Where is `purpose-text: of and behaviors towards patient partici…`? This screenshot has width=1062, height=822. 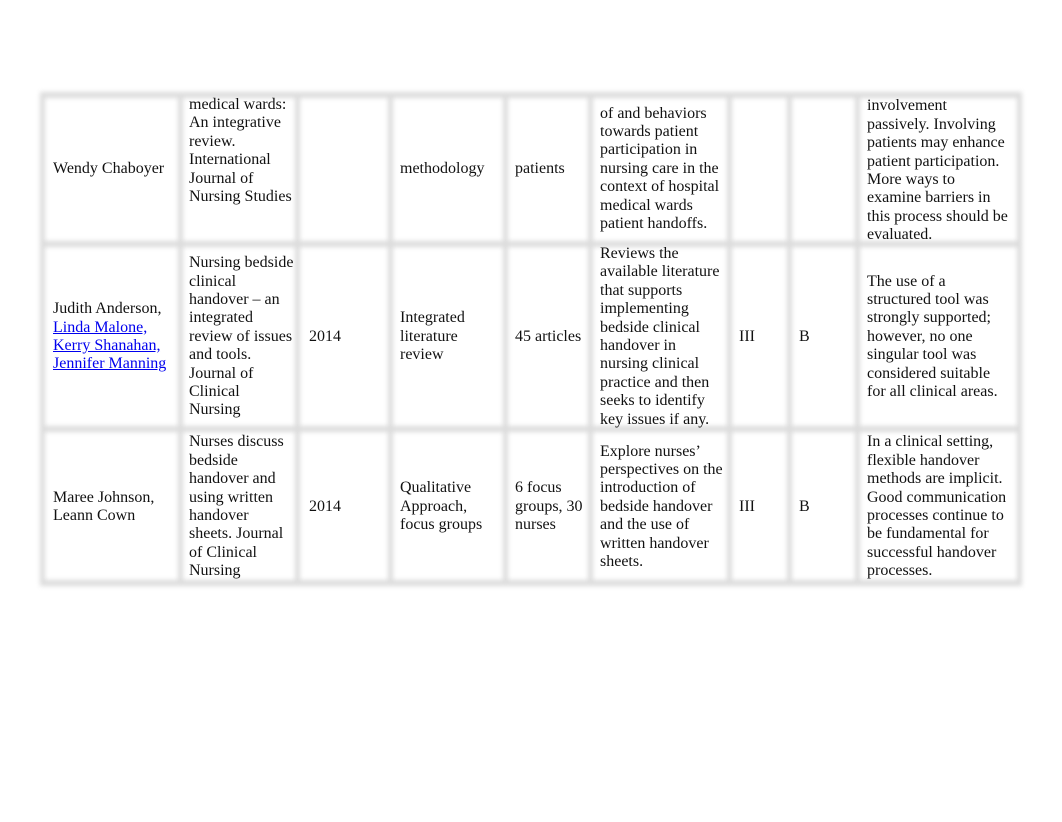 purpose-text: of and behaviors towards patient partici… is located at coordinates (660, 168).